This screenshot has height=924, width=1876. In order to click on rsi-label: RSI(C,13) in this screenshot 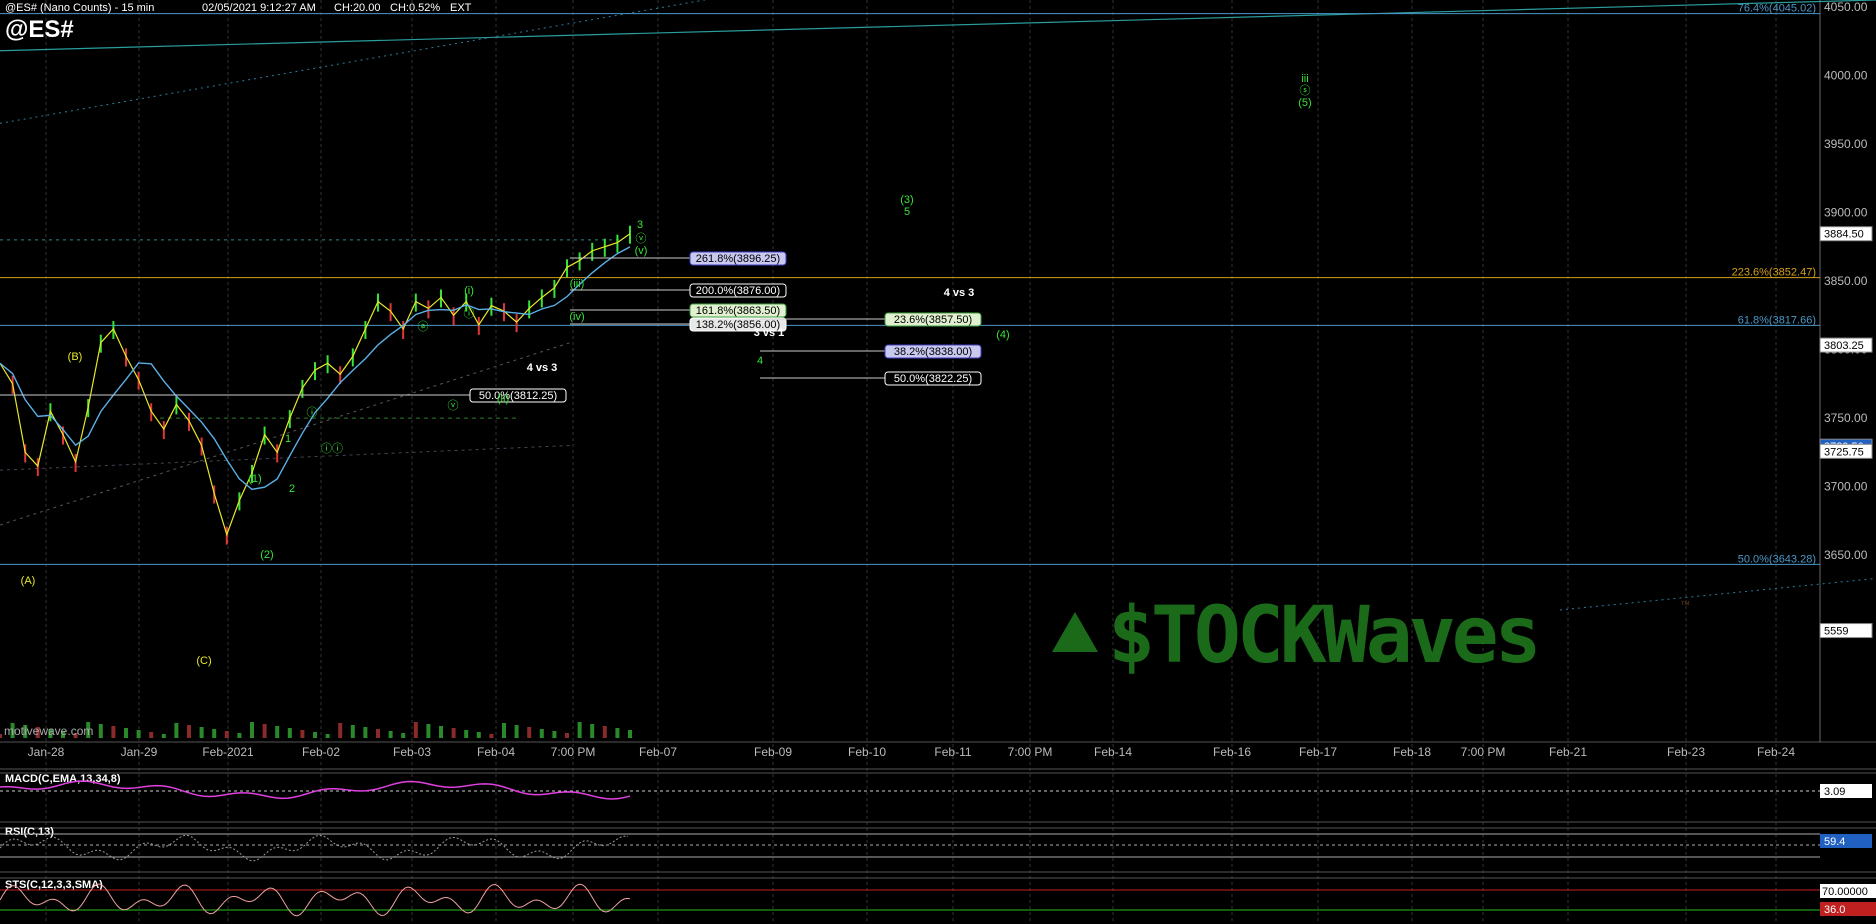, I will do `click(29, 832)`.